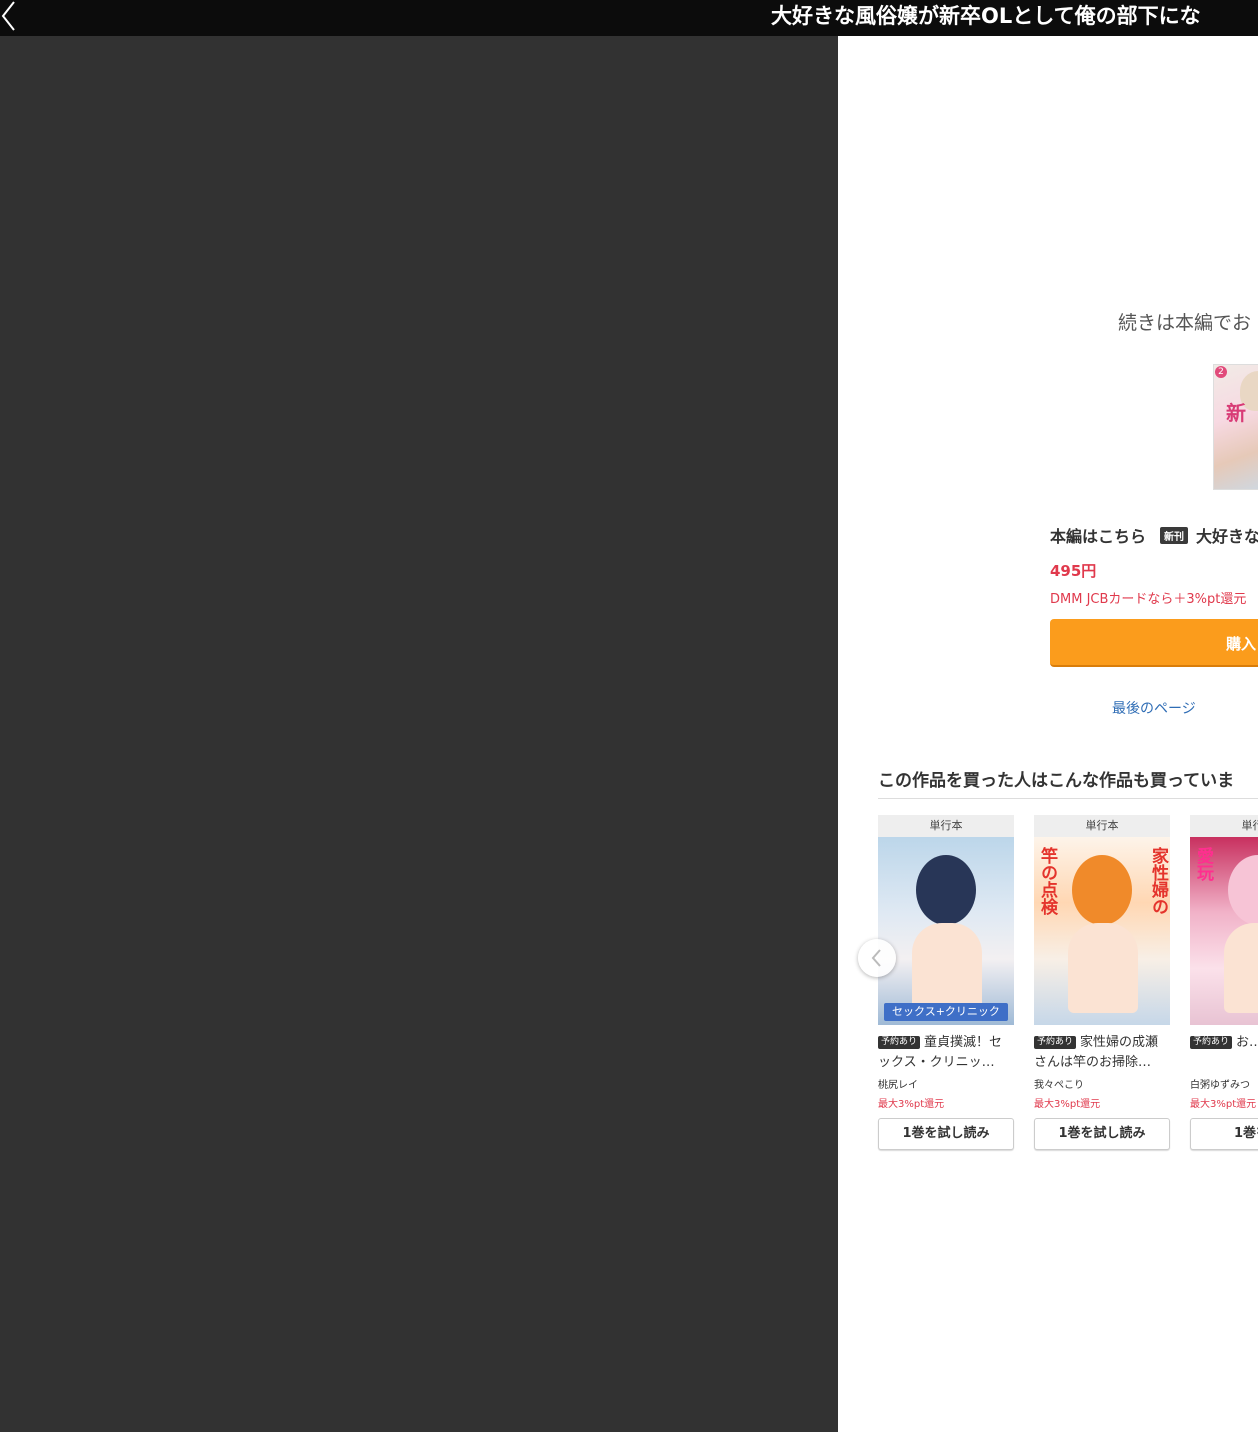 This screenshot has width=1258, height=1432. I want to click on volume-badge: 2, so click(1221, 372).